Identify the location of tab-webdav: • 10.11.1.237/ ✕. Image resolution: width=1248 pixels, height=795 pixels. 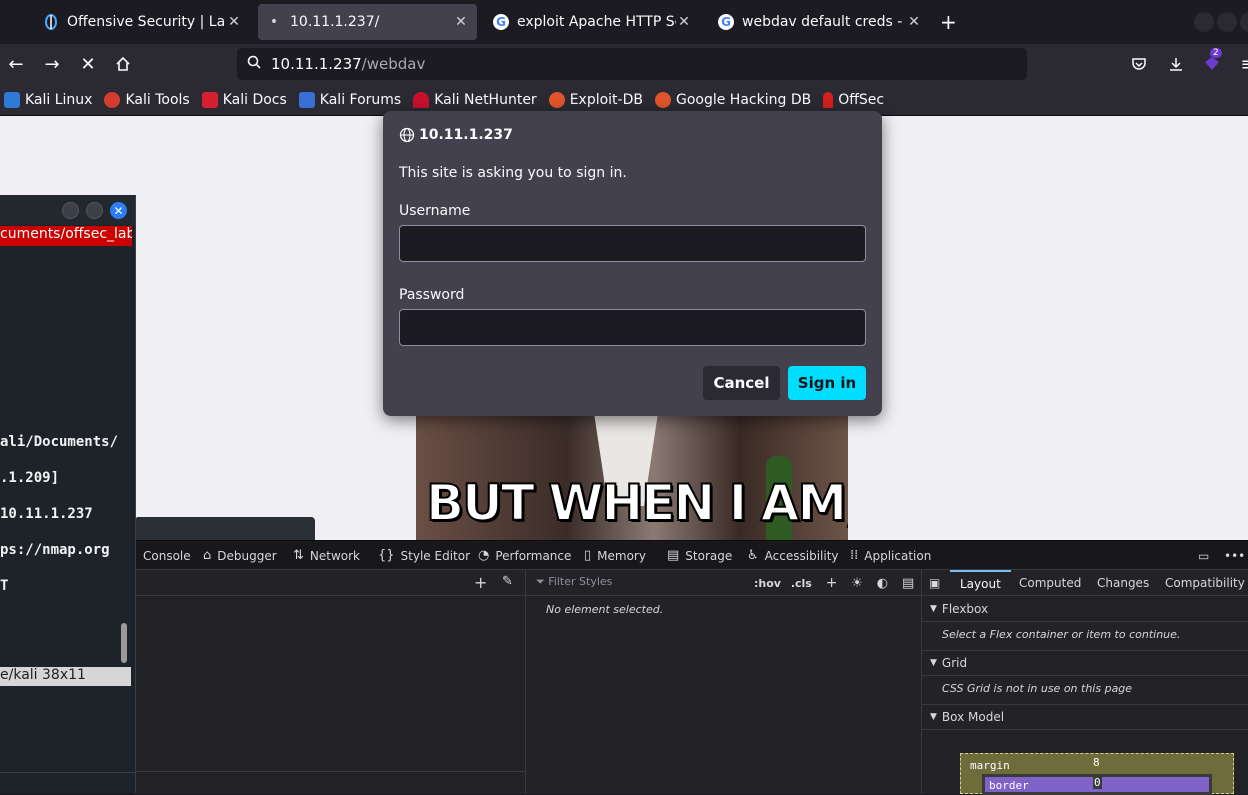
(367, 22).